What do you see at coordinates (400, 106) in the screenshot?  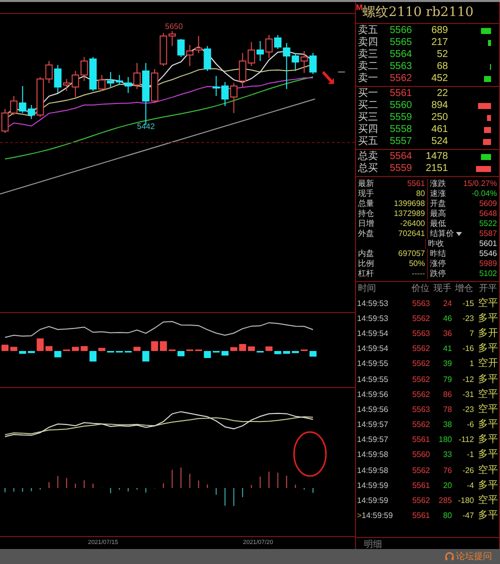 I see `order-price: 5560` at bounding box center [400, 106].